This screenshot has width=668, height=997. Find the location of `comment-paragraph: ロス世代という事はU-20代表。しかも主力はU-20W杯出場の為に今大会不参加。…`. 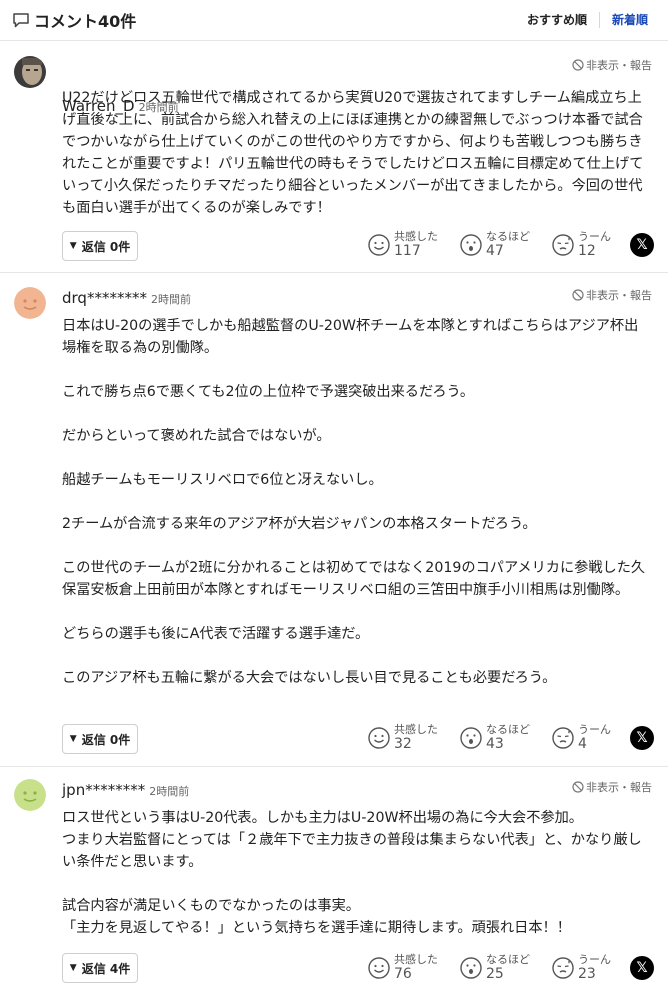

comment-paragraph: ロス世代という事はU-20代表。しかも主力はU-20W杯出場の為に今大会不参加。… is located at coordinates (352, 840).